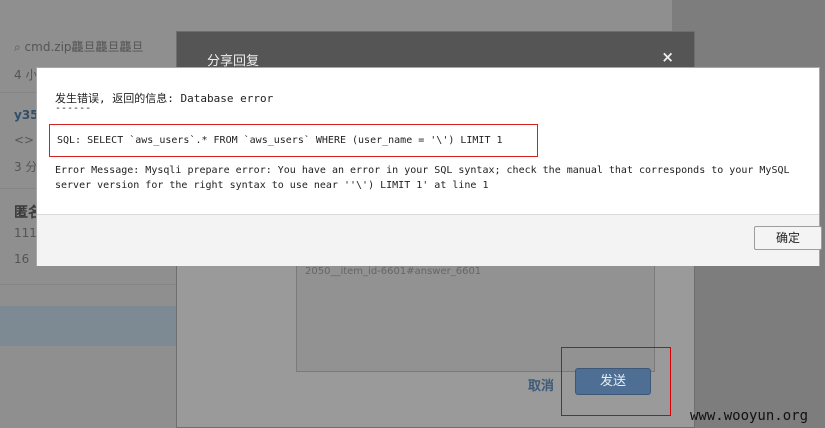 This screenshot has height=428, width=825. I want to click on username-link: y35, so click(26, 115).